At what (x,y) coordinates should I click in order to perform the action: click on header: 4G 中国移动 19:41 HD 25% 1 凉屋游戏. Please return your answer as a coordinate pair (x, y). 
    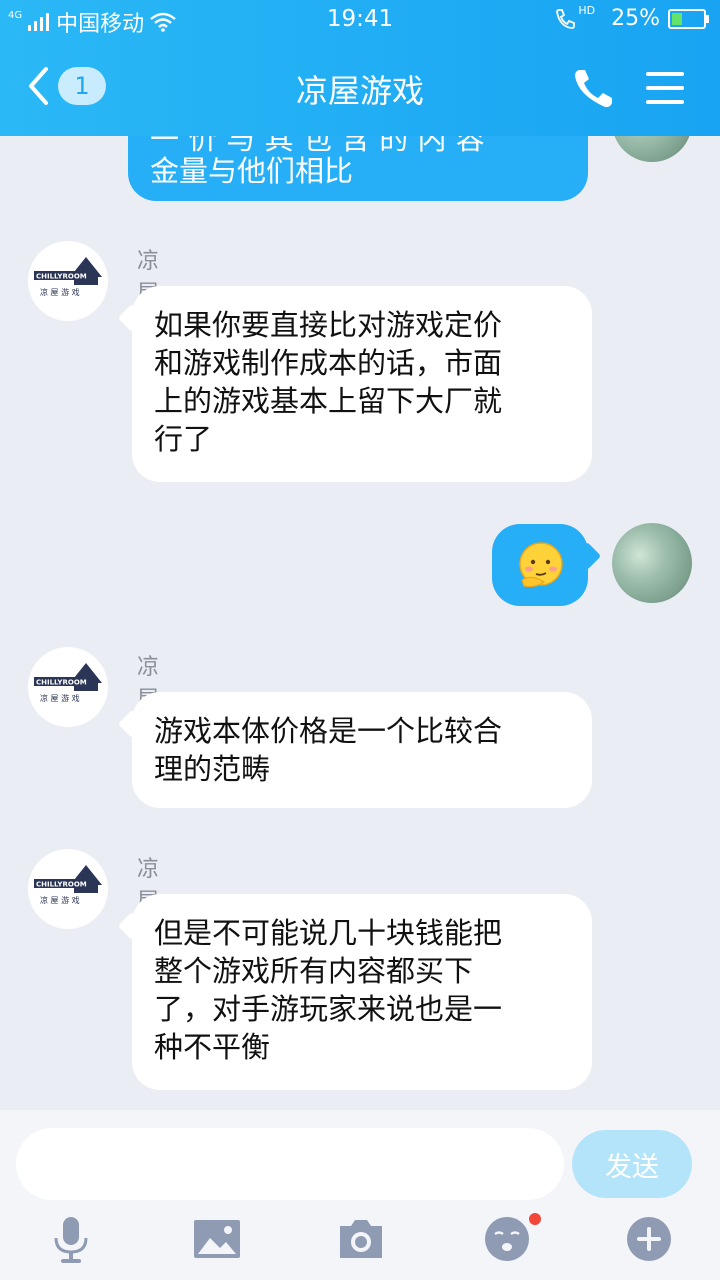
    Looking at the image, I should click on (360, 68).